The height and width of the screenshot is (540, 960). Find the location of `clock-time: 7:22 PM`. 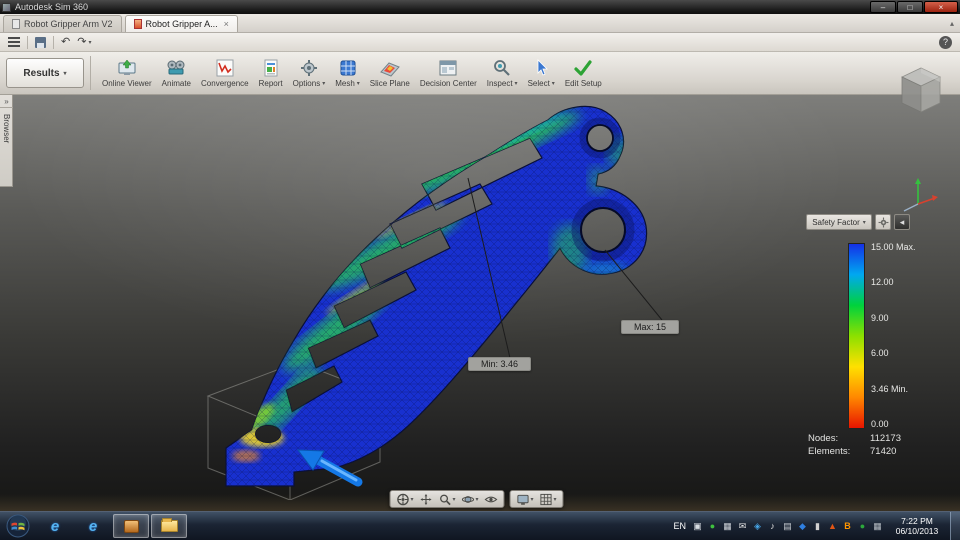

clock-time: 7:22 PM is located at coordinates (917, 521).